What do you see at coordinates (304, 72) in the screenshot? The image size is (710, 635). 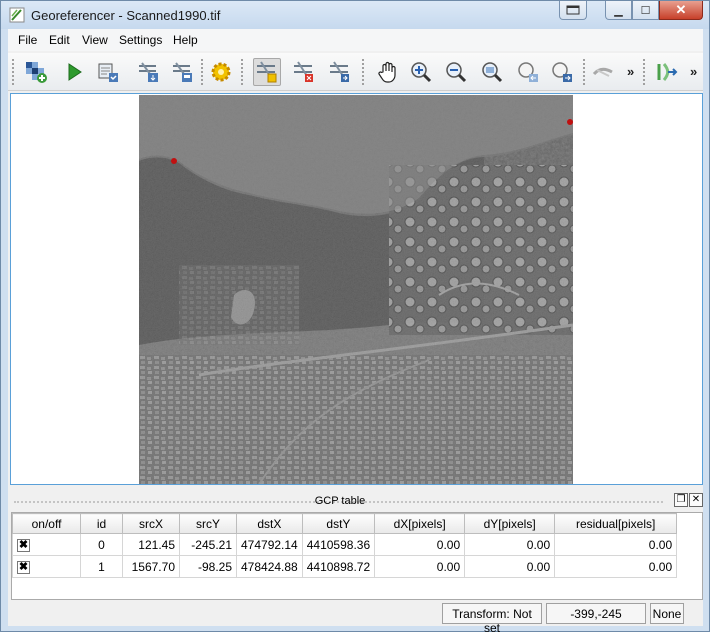 I see `delete-point-button` at bounding box center [304, 72].